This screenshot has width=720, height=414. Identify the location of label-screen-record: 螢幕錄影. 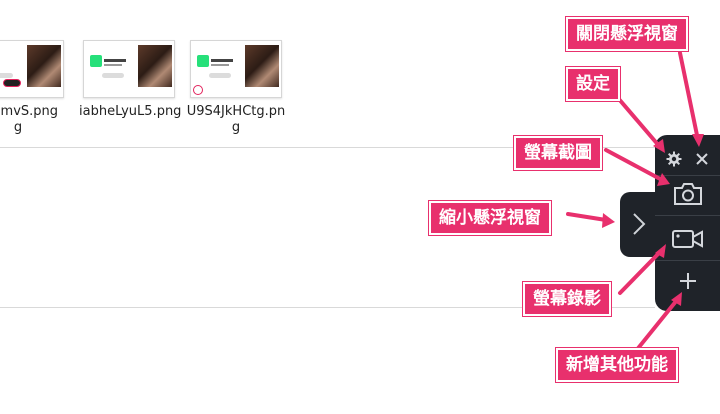
(567, 299).